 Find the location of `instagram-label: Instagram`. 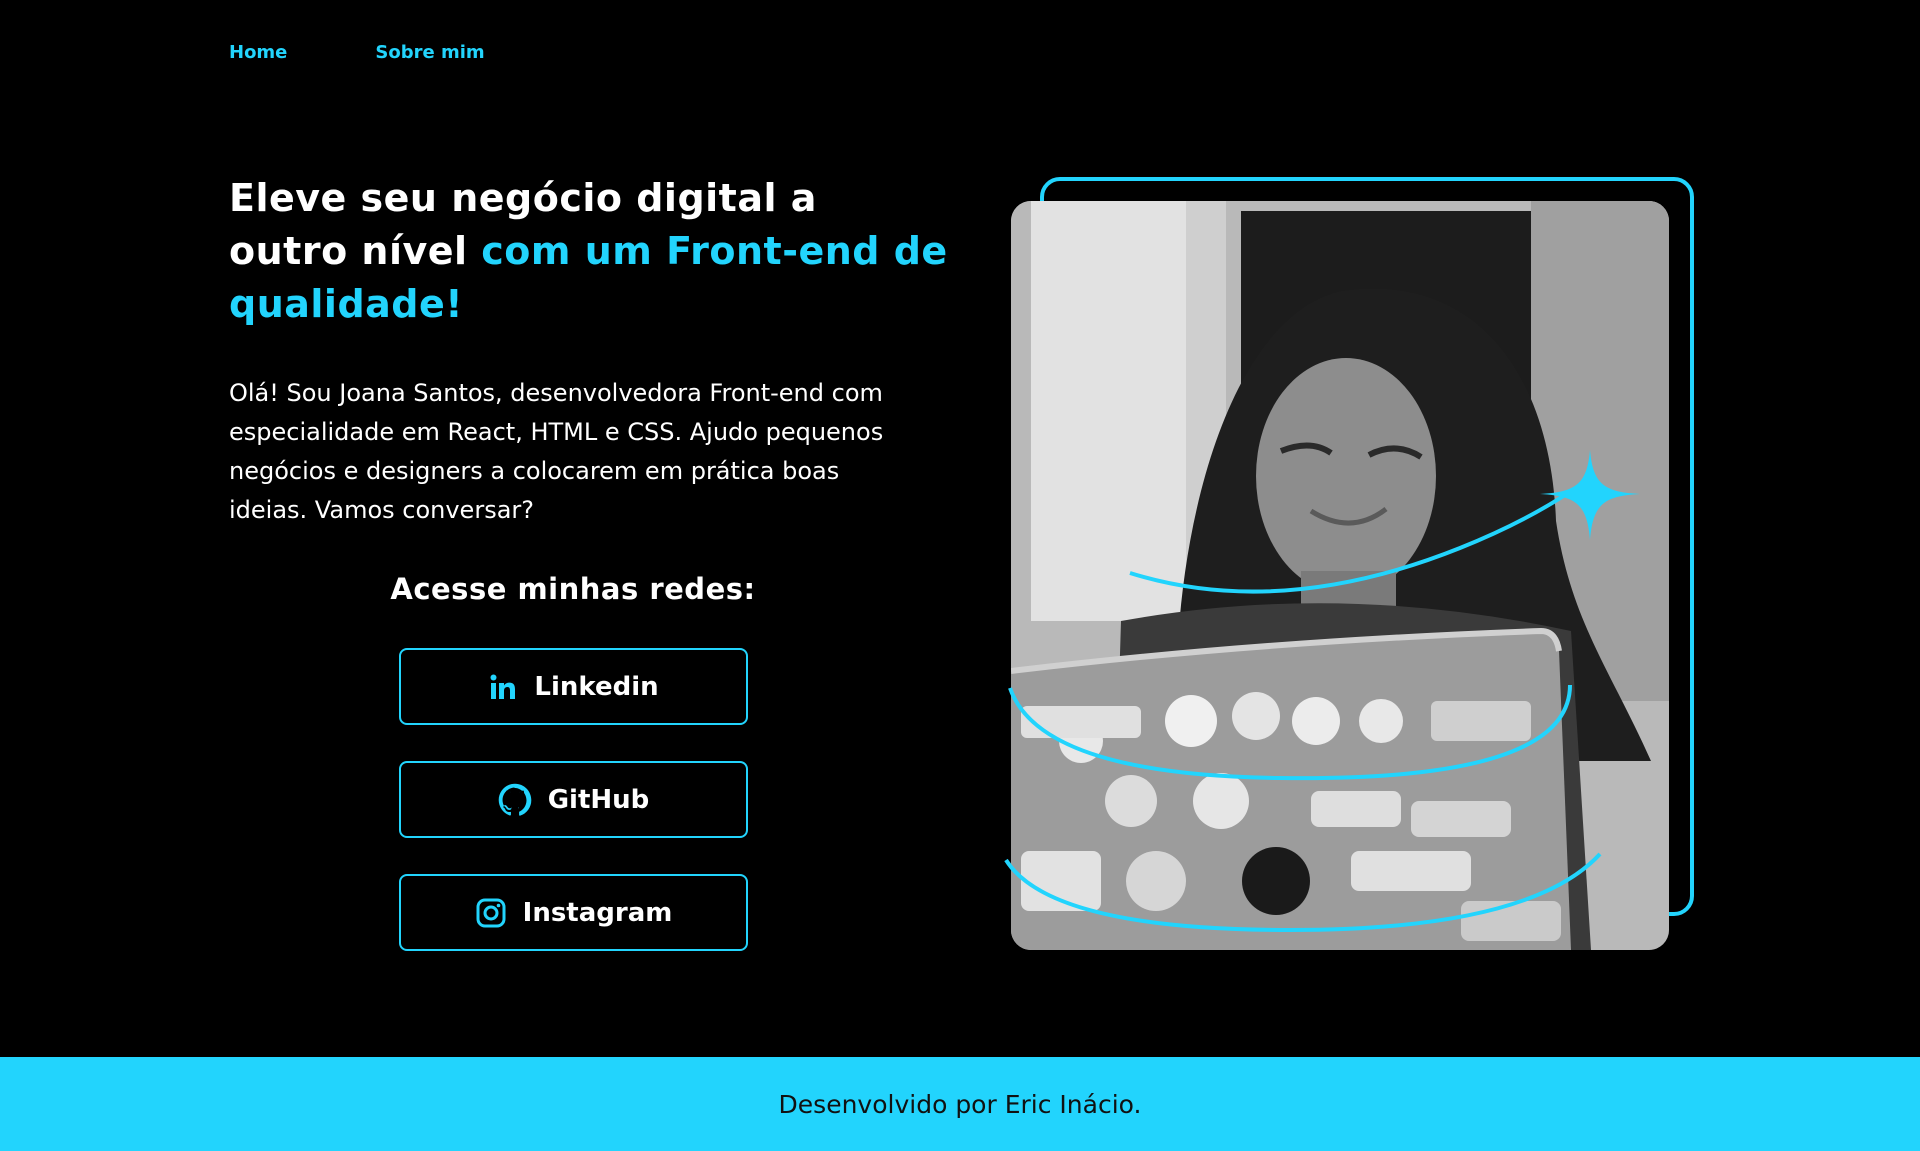

instagram-label: Instagram is located at coordinates (597, 912).